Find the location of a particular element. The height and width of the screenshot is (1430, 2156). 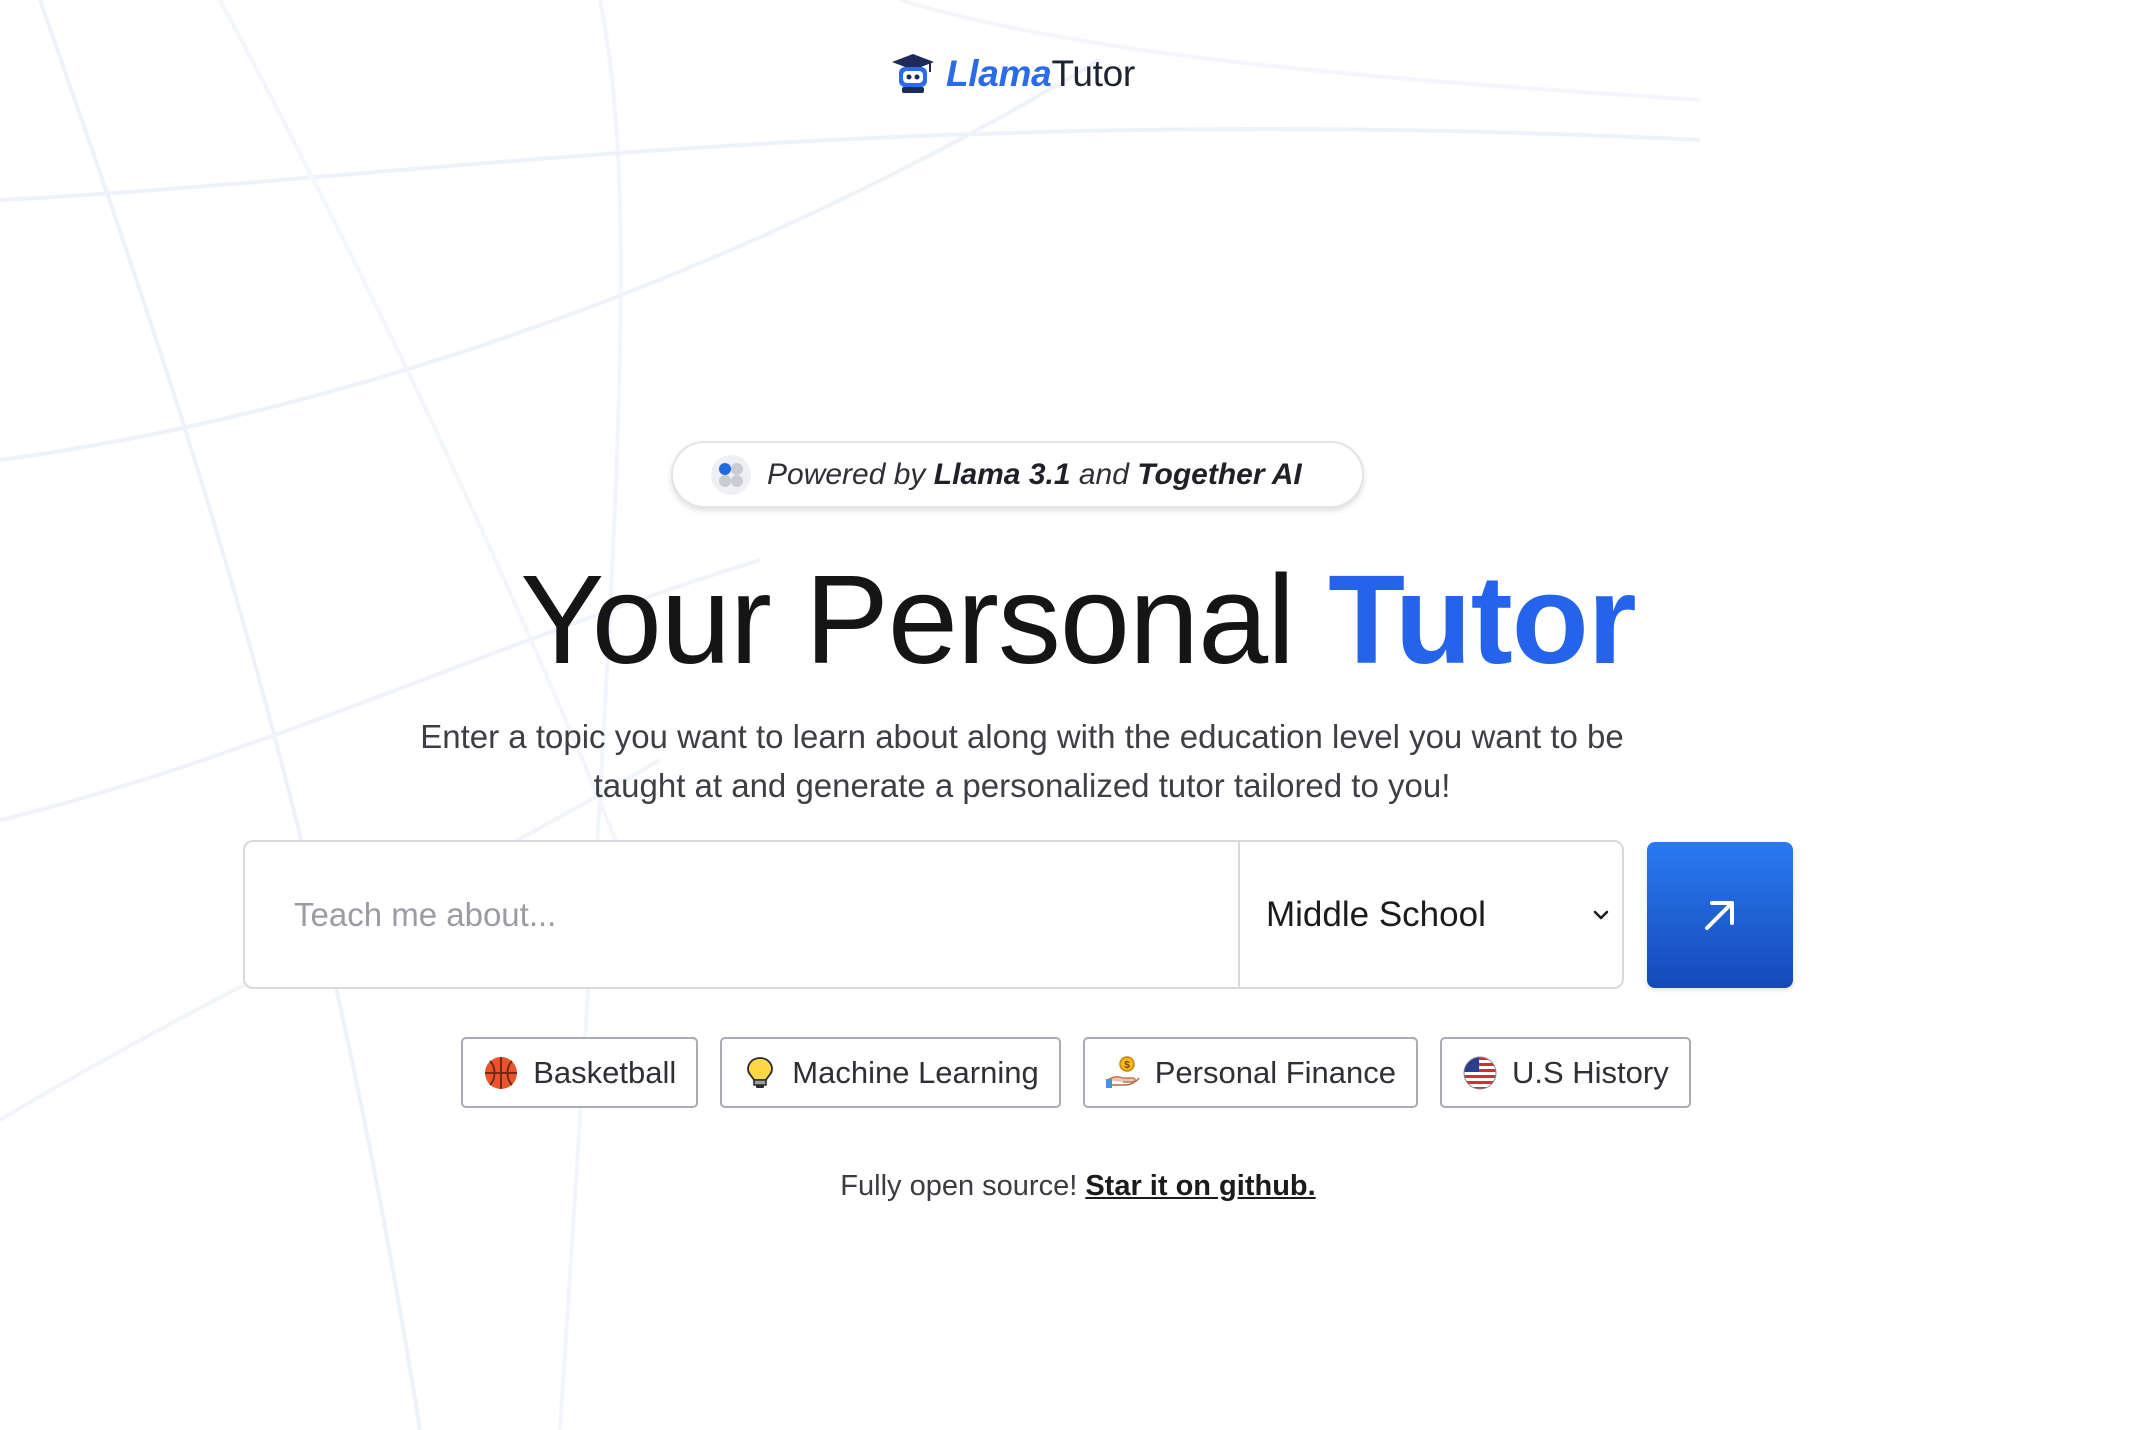

app-logo: LlamaTutor is located at coordinates (1012, 73).